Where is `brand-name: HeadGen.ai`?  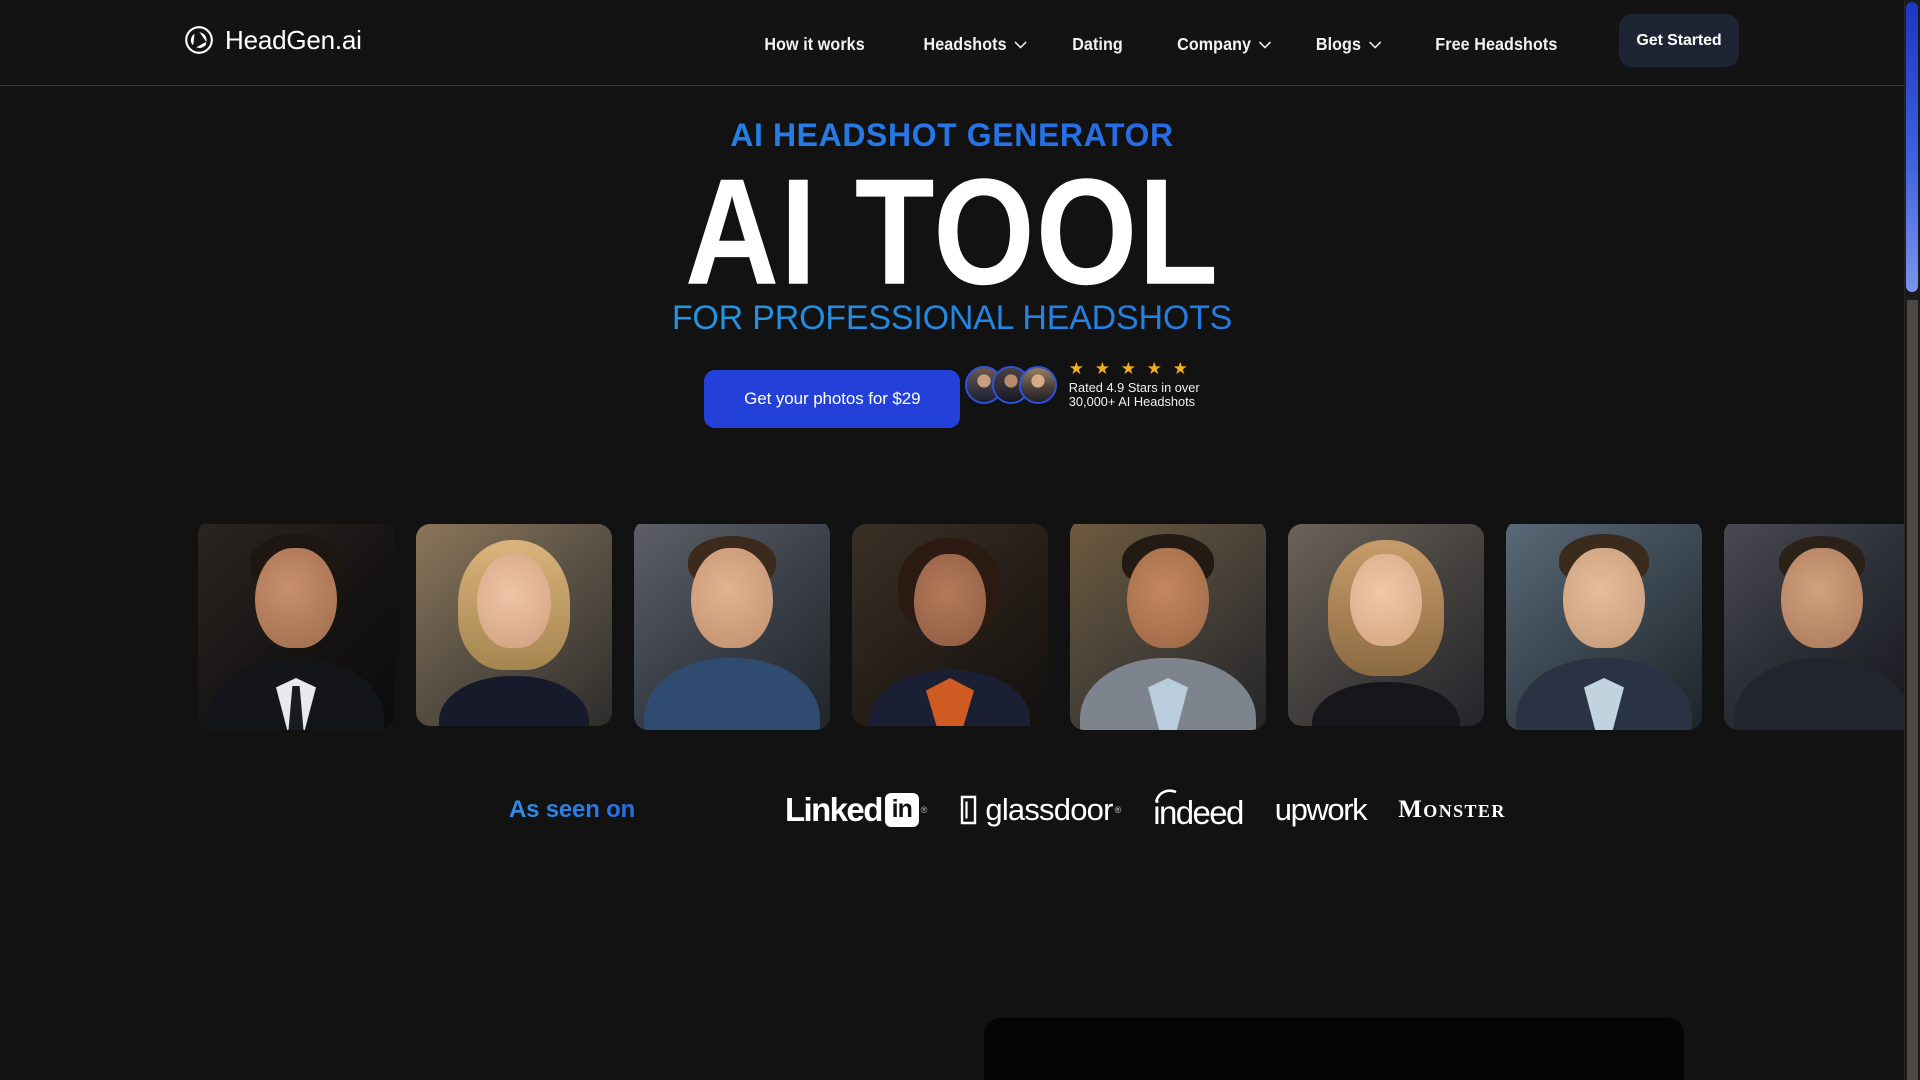
brand-name: HeadGen.ai is located at coordinates (293, 39).